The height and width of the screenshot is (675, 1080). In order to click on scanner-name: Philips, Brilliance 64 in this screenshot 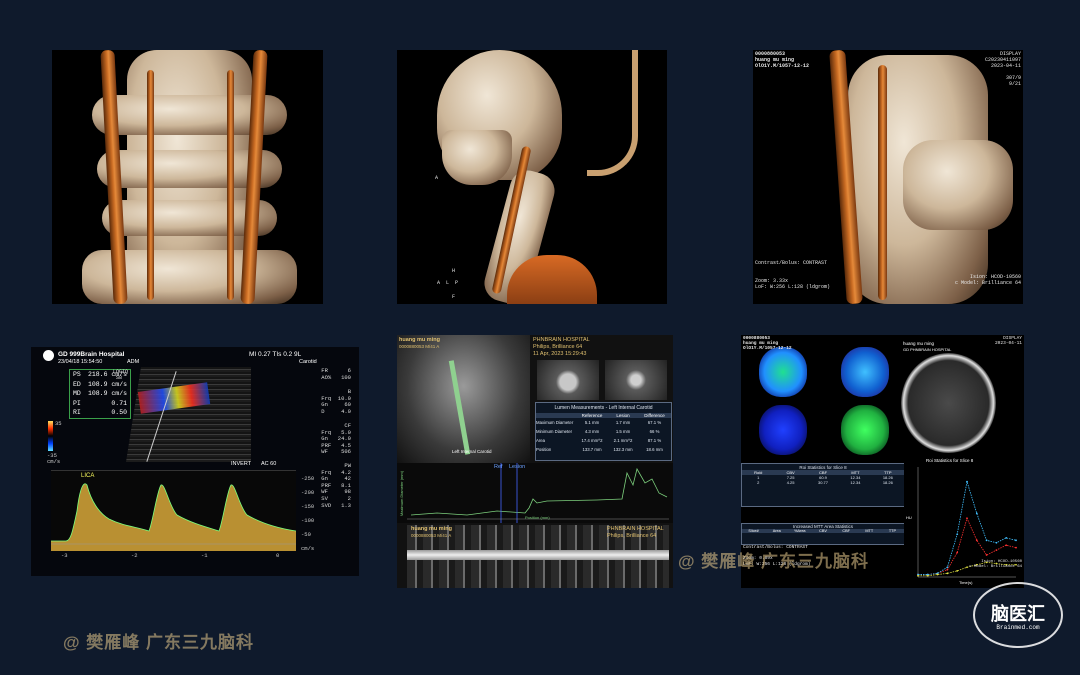, I will do `click(558, 347)`.